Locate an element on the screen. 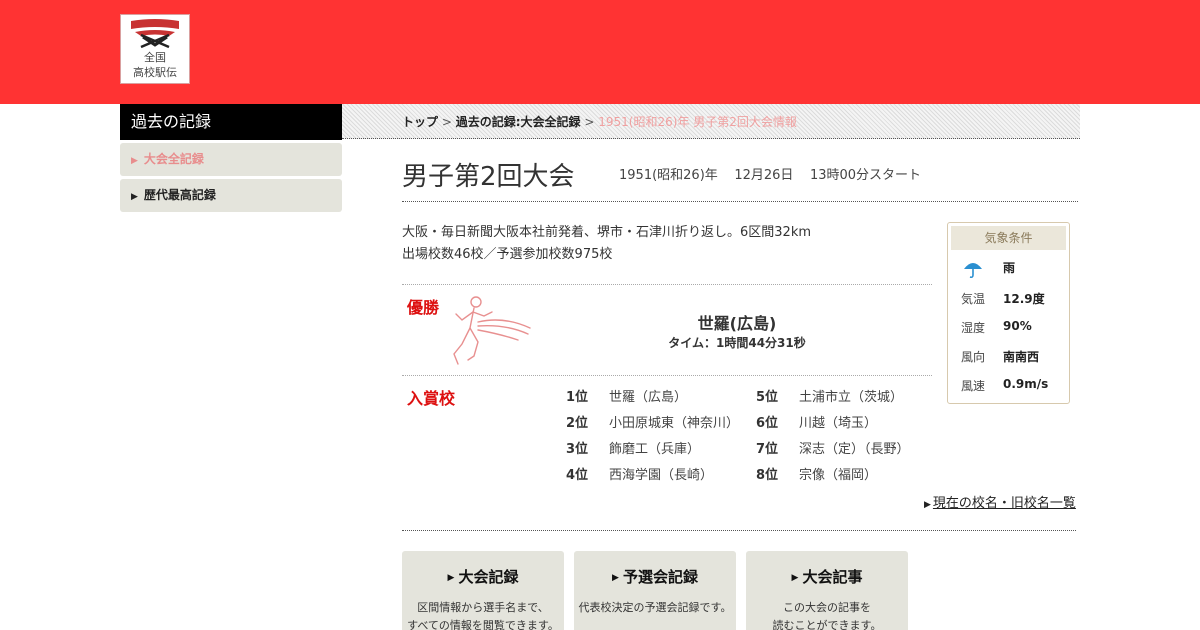  logo-mark-icon is located at coordinates (155, 34).